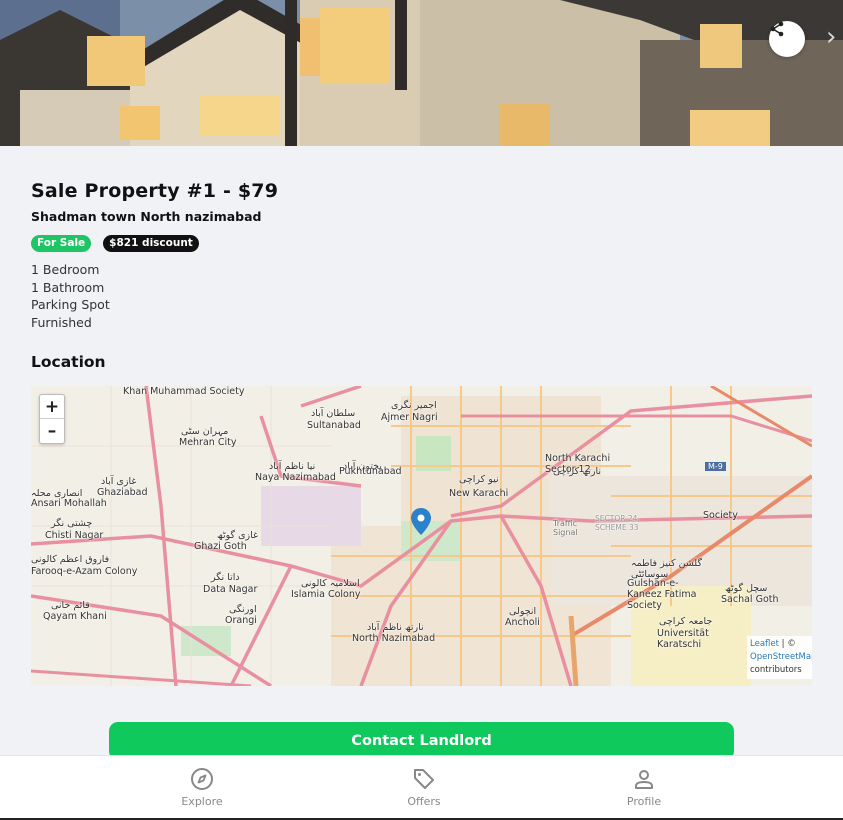  I want to click on for-sale-badge: For Sale, so click(61, 243).